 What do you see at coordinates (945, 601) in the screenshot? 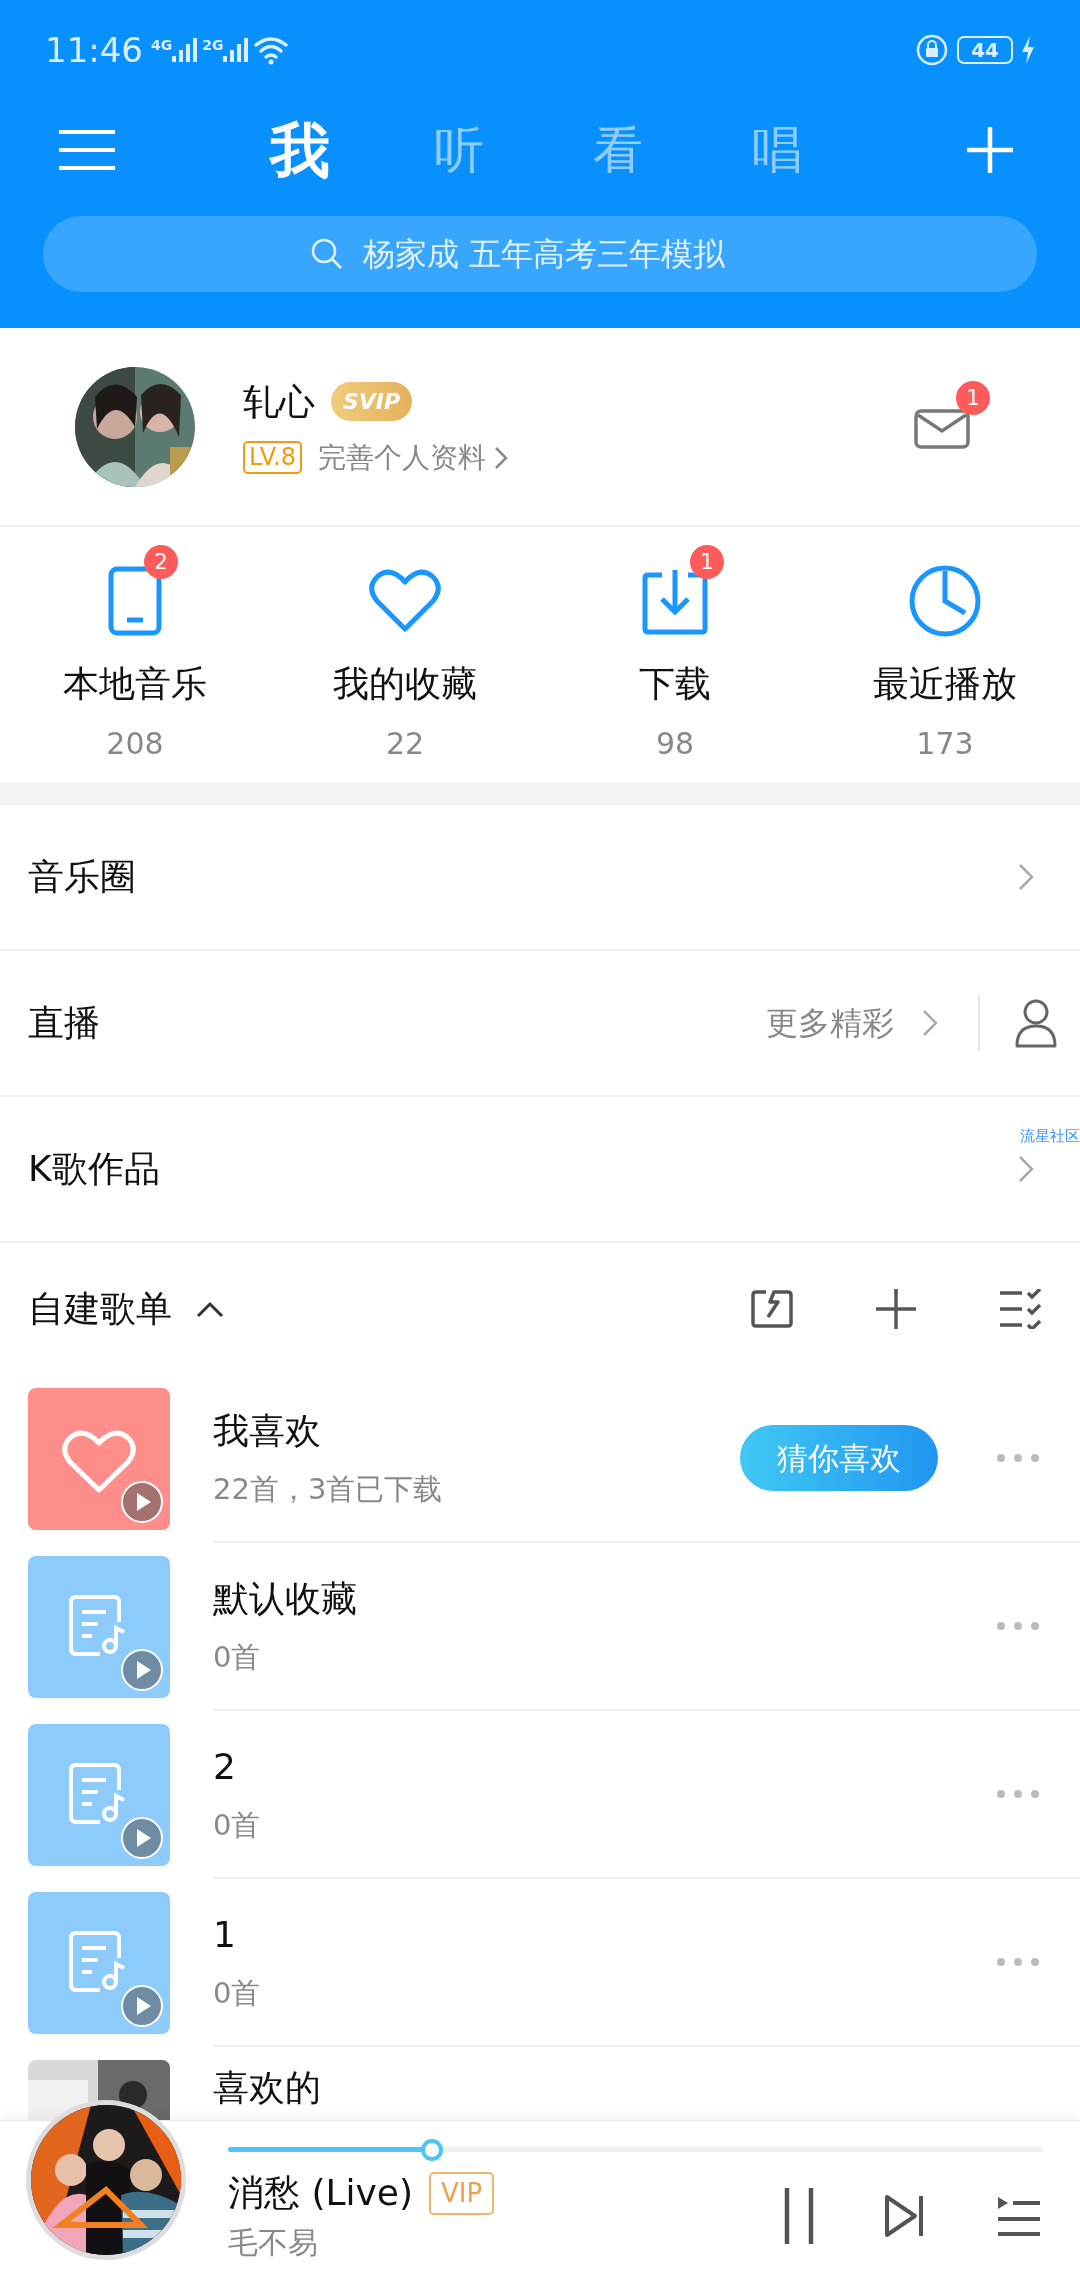
I see `clock-icon` at bounding box center [945, 601].